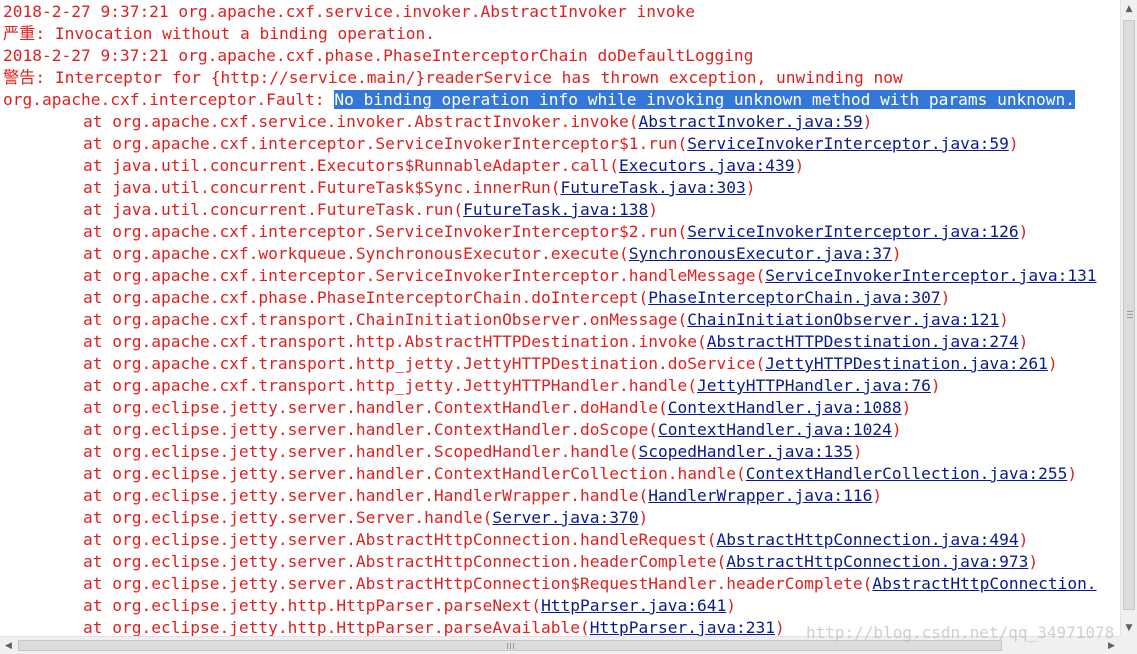 This screenshot has width=1137, height=654. Describe the element at coordinates (848, 143) in the screenshot. I see `source-link: ServiceInvokerInterceptor.java:59` at that location.